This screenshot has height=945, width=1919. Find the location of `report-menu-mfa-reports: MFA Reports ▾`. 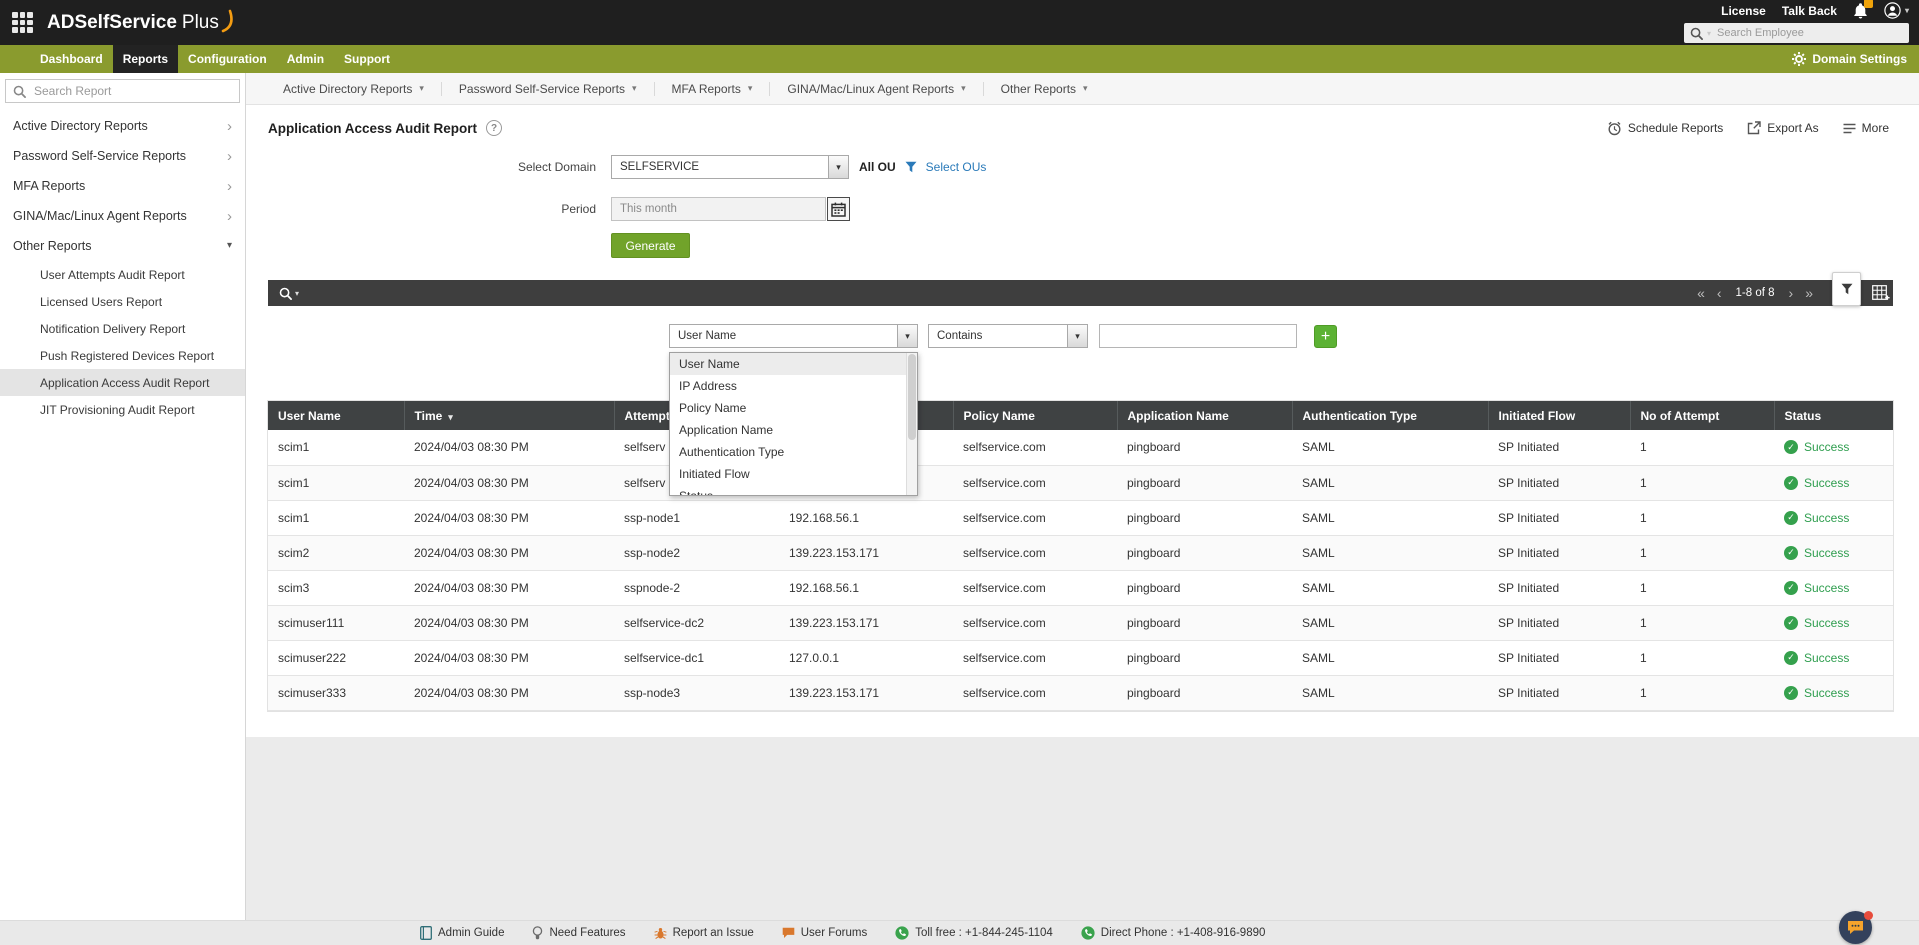

report-menu-mfa-reports: MFA Reports ▾ is located at coordinates (713, 88).